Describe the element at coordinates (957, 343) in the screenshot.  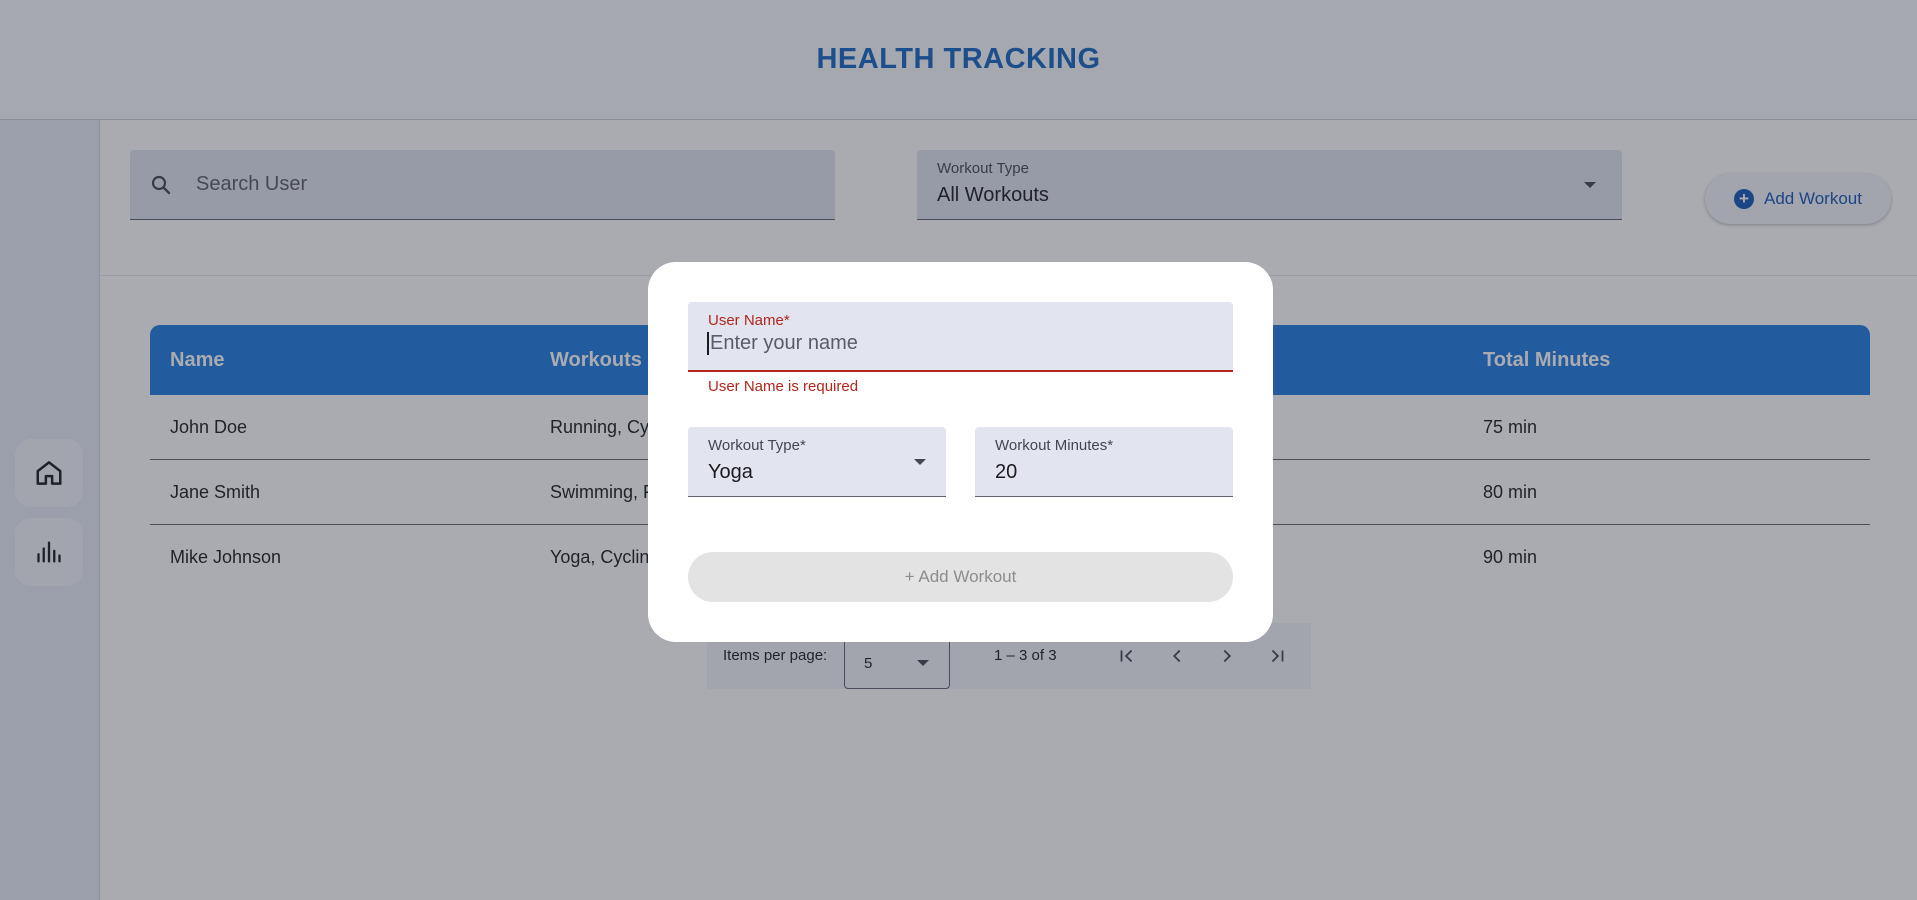
I see `user-name-input` at that location.